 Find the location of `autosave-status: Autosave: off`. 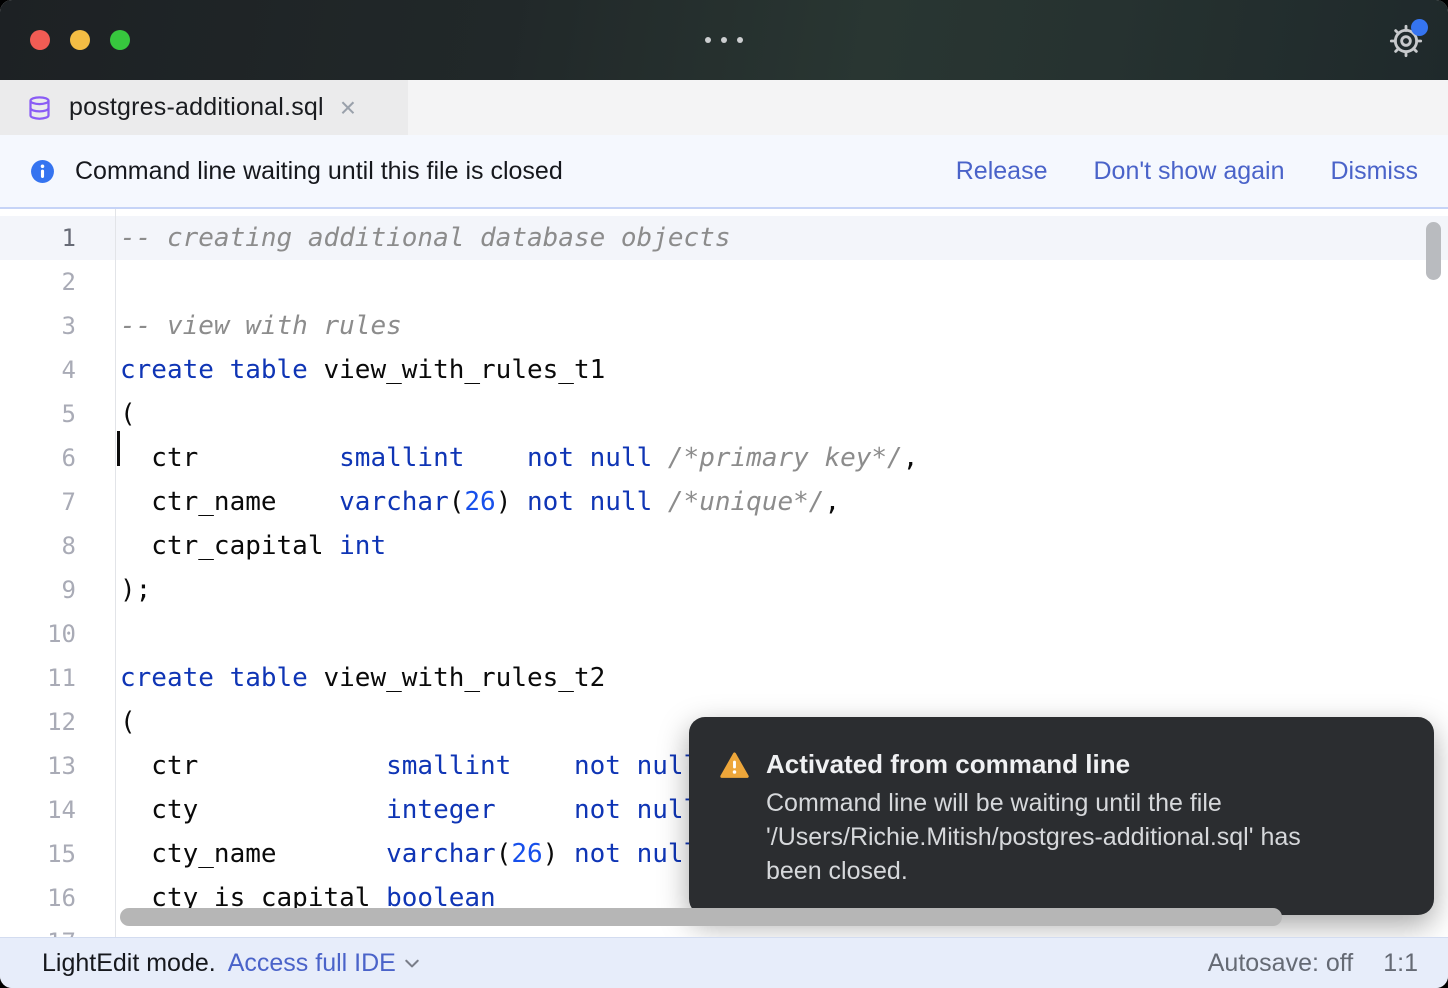

autosave-status: Autosave: off is located at coordinates (1280, 963).